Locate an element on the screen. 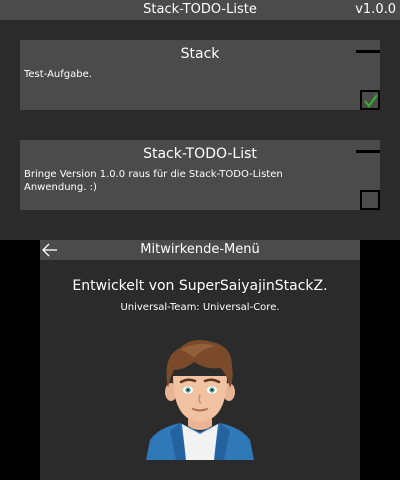 The image size is (400, 480). back-button is located at coordinates (50, 250).